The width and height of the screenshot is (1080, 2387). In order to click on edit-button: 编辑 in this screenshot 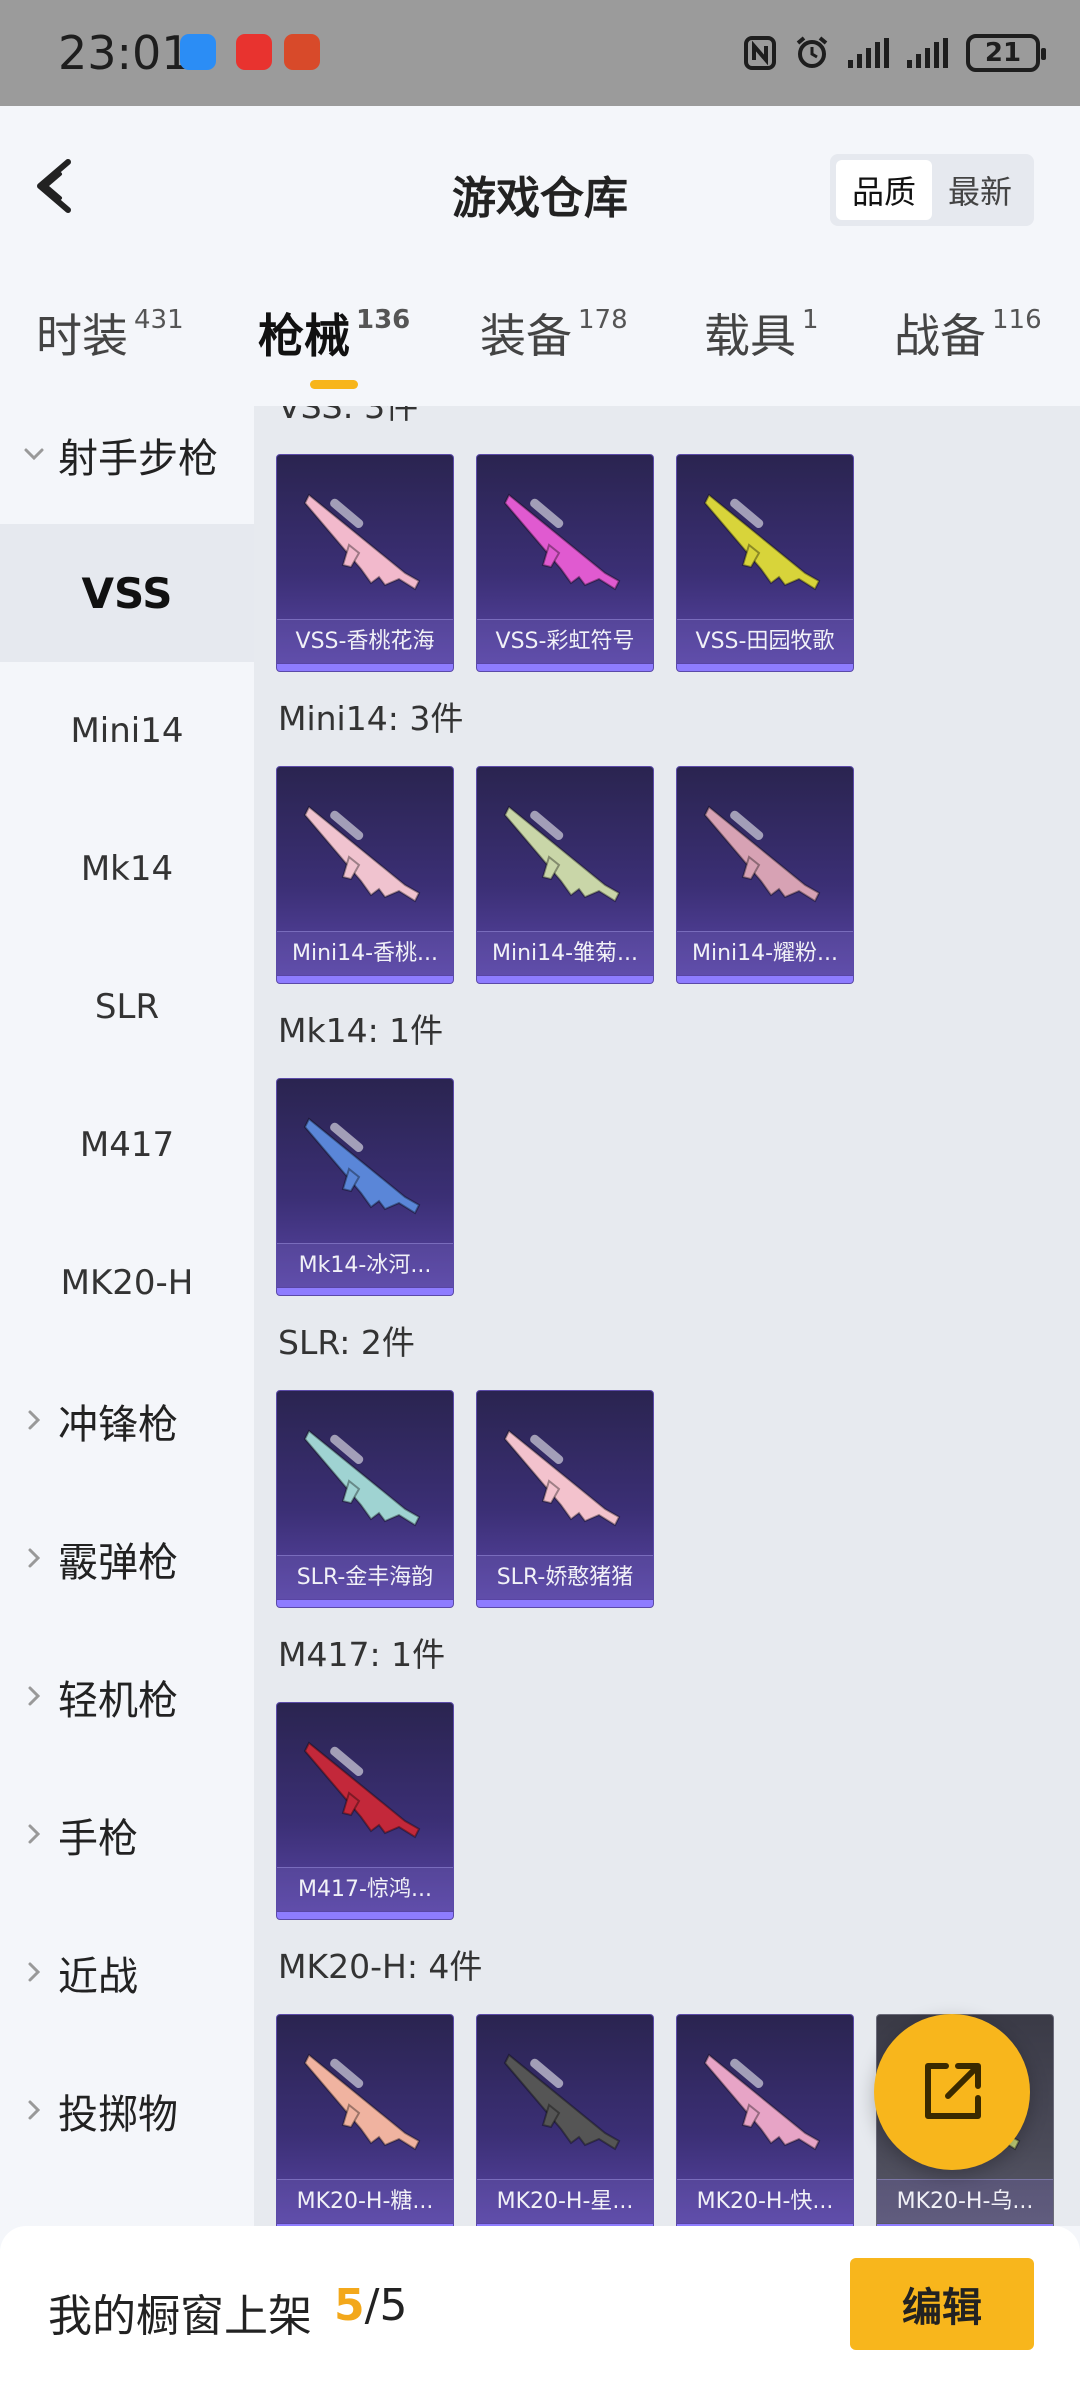, I will do `click(942, 2304)`.